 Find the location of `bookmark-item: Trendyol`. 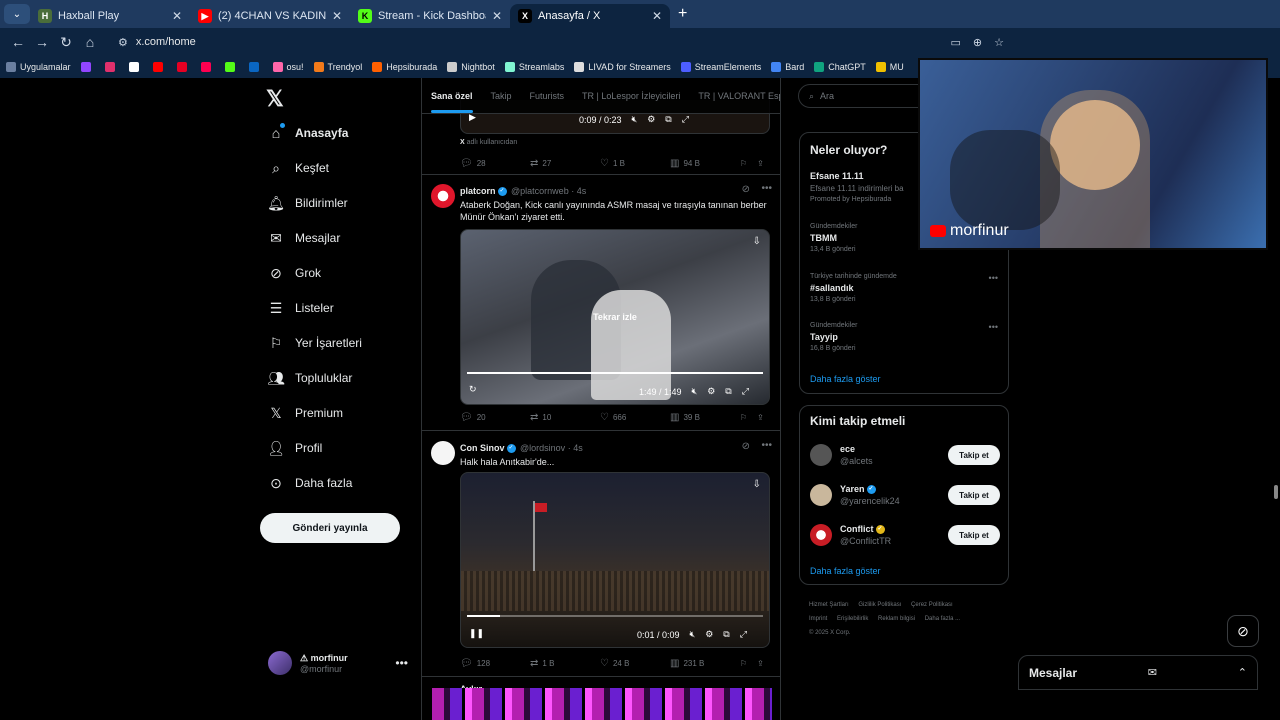

bookmark-item: Trendyol is located at coordinates (337, 67).